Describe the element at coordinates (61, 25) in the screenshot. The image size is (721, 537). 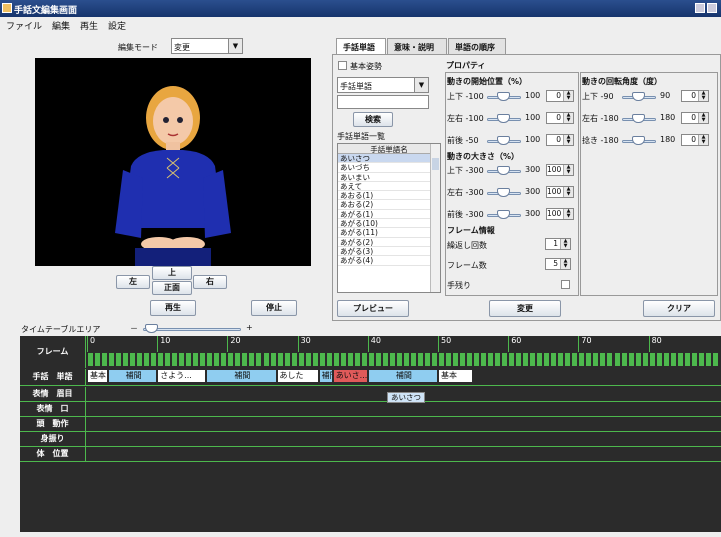
I see `menu-edit: 編集` at that location.